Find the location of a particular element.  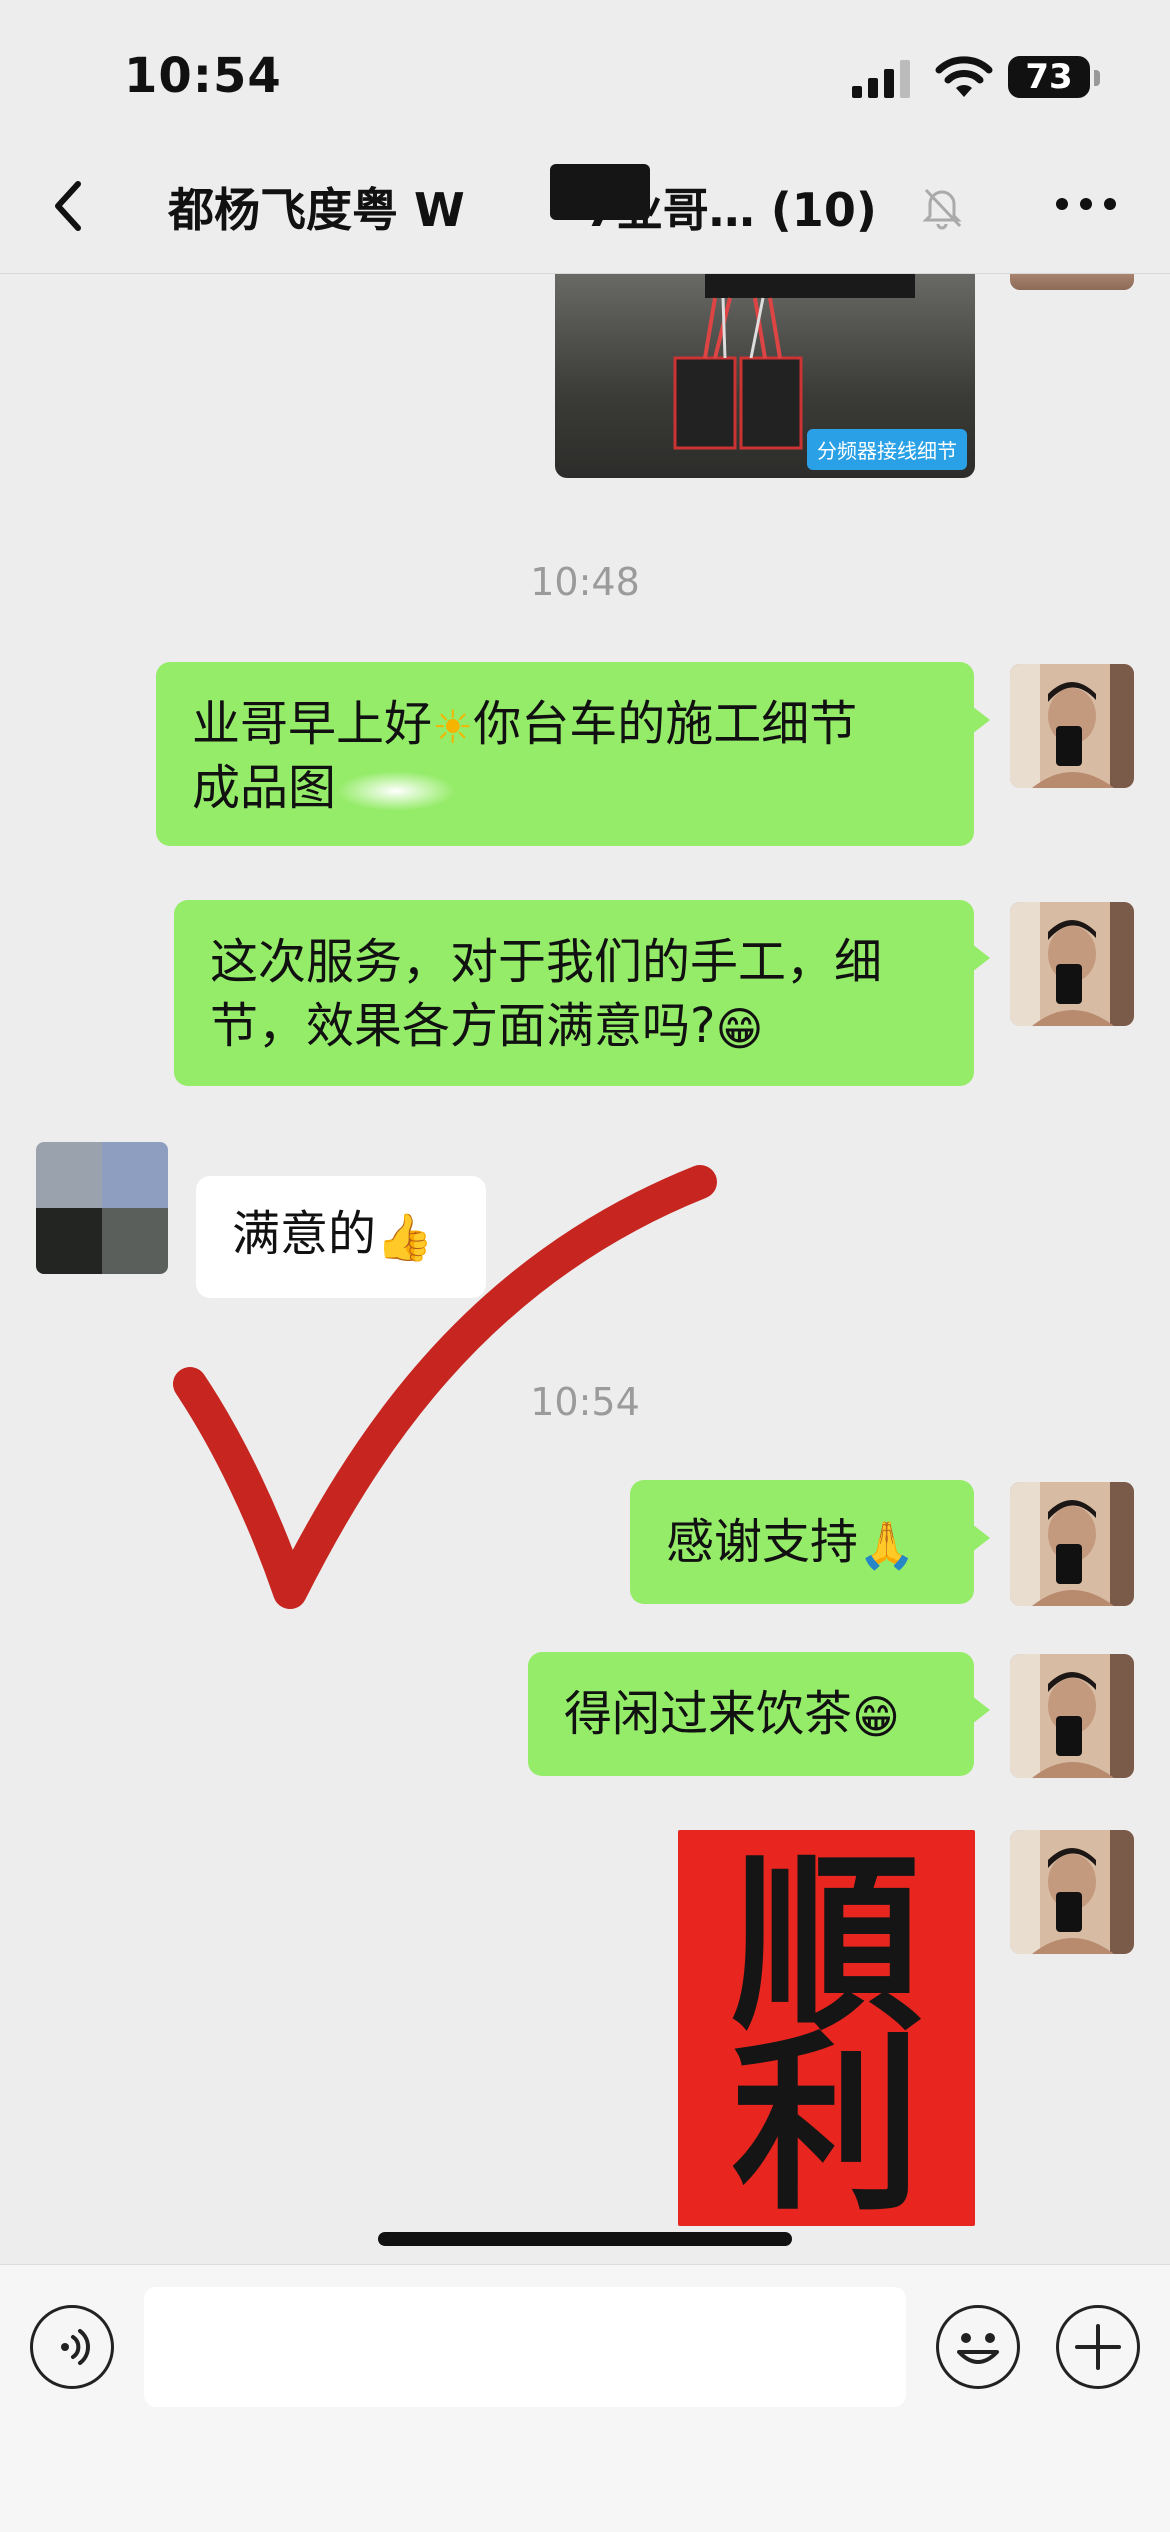

photo-caption: 分频器接线细节 is located at coordinates (887, 449).